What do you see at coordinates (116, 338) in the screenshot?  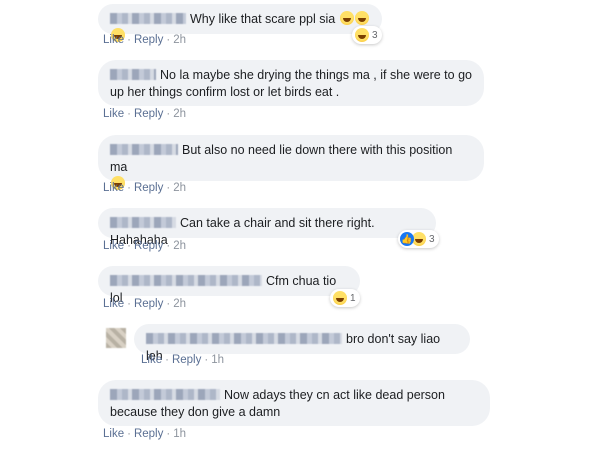 I see `avatar` at bounding box center [116, 338].